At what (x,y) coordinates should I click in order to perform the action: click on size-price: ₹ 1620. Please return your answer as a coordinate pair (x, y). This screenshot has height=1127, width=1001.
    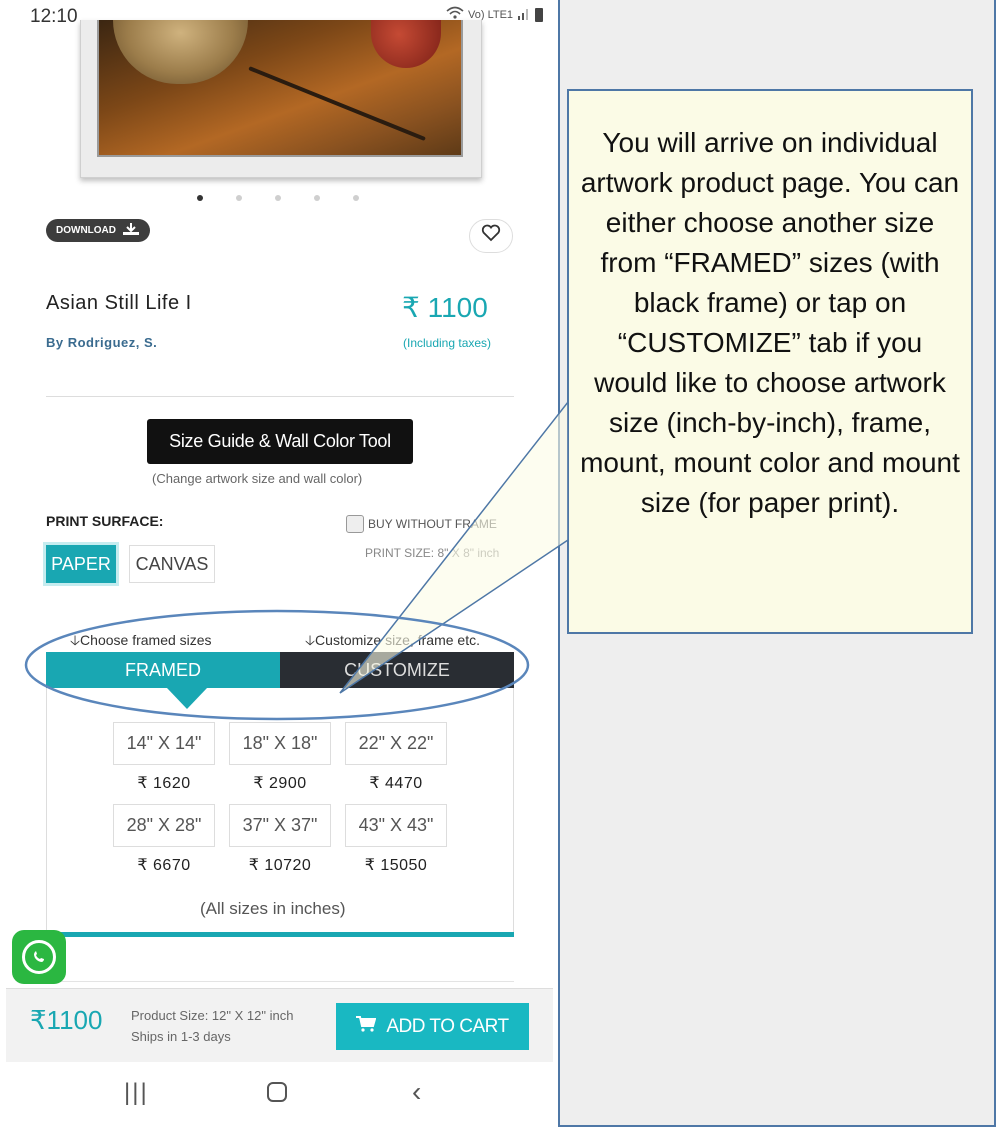
    Looking at the image, I should click on (164, 783).